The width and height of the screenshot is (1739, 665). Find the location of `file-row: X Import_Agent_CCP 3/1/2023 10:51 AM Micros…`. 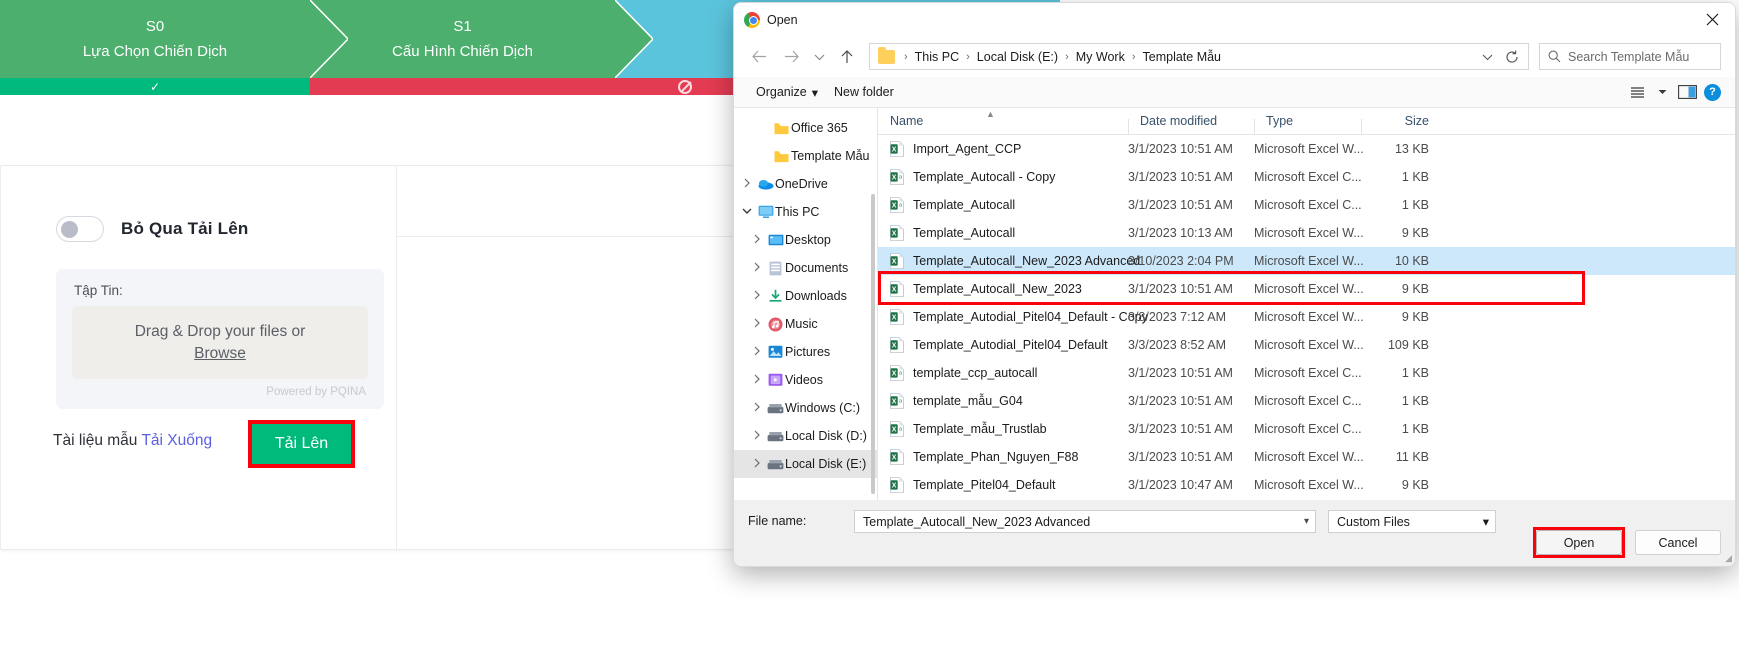

file-row: X Import_Agent_CCP 3/1/2023 10:51 AM Micros… is located at coordinates (1306, 149).